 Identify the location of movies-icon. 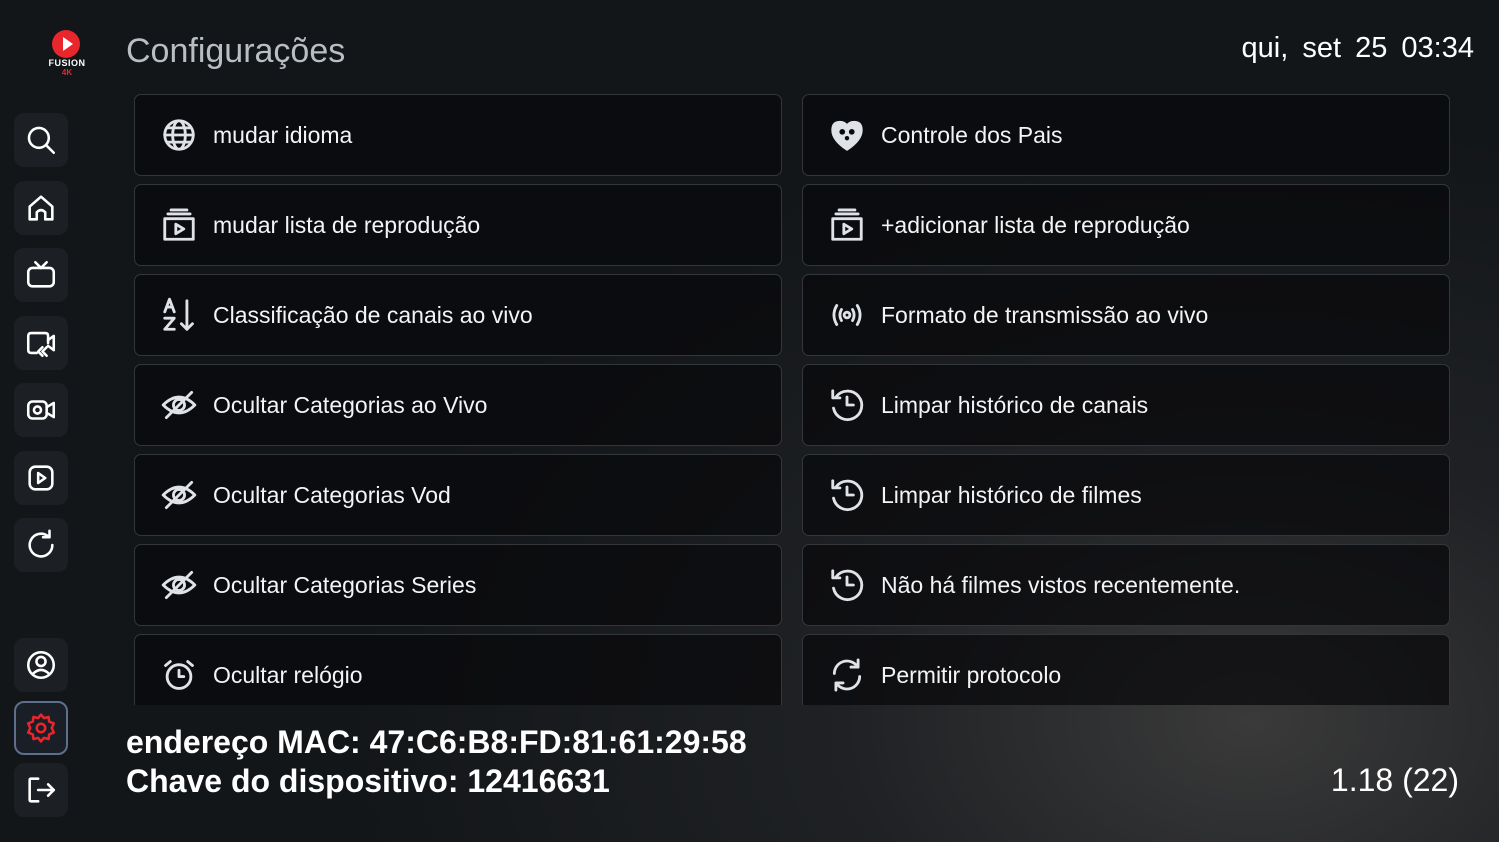
(41, 410).